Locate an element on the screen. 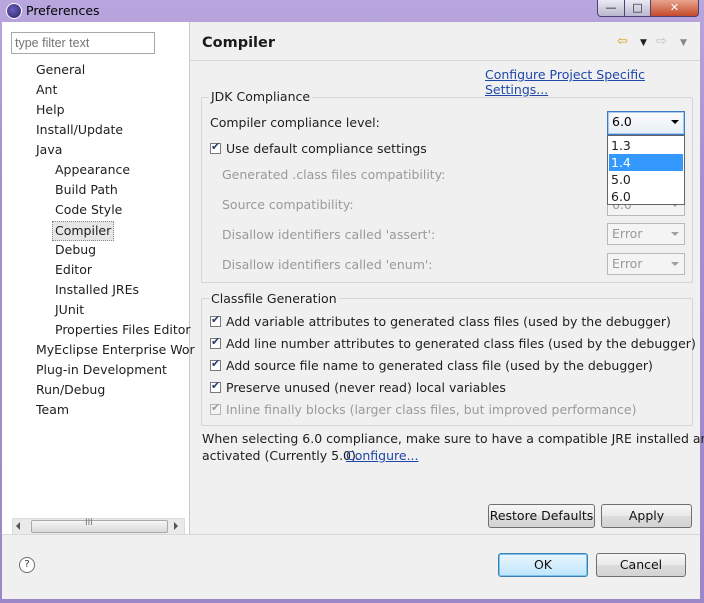 Image resolution: width=704 pixels, height=603 pixels. tree-item: Build Path is located at coordinates (86, 190).